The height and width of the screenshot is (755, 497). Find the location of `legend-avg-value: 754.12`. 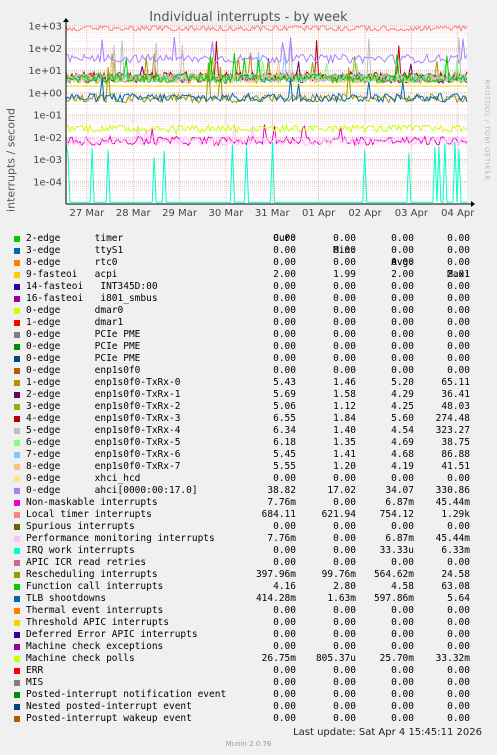

legend-avg-value: 754.12 is located at coordinates (396, 514).